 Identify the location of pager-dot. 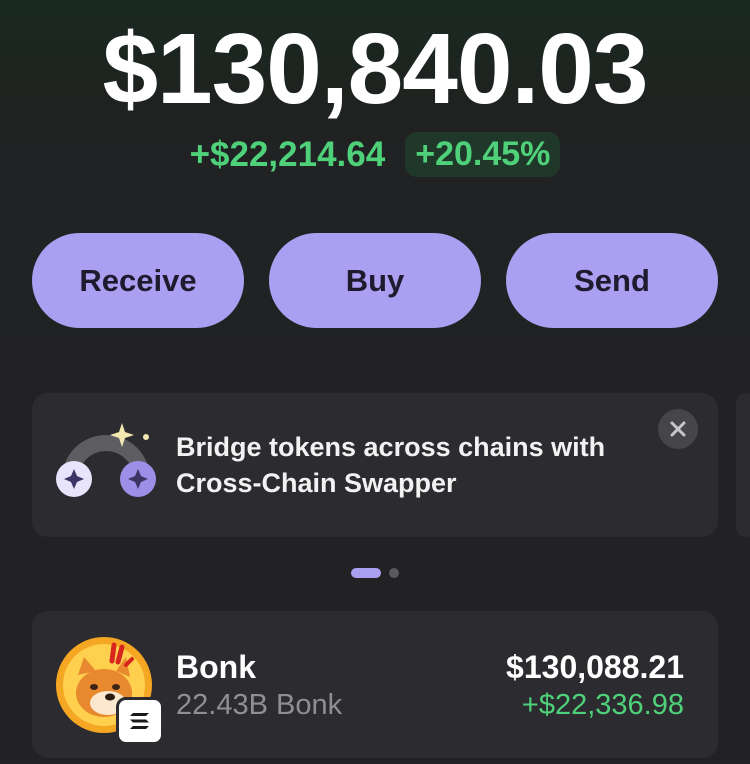
(394, 573).